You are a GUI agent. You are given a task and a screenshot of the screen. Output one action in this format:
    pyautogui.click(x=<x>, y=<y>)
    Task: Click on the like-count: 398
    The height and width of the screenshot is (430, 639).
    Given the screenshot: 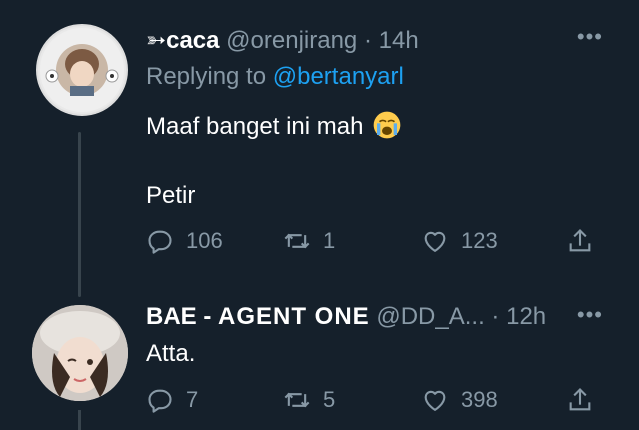 What is the action you would take?
    pyautogui.click(x=479, y=399)
    